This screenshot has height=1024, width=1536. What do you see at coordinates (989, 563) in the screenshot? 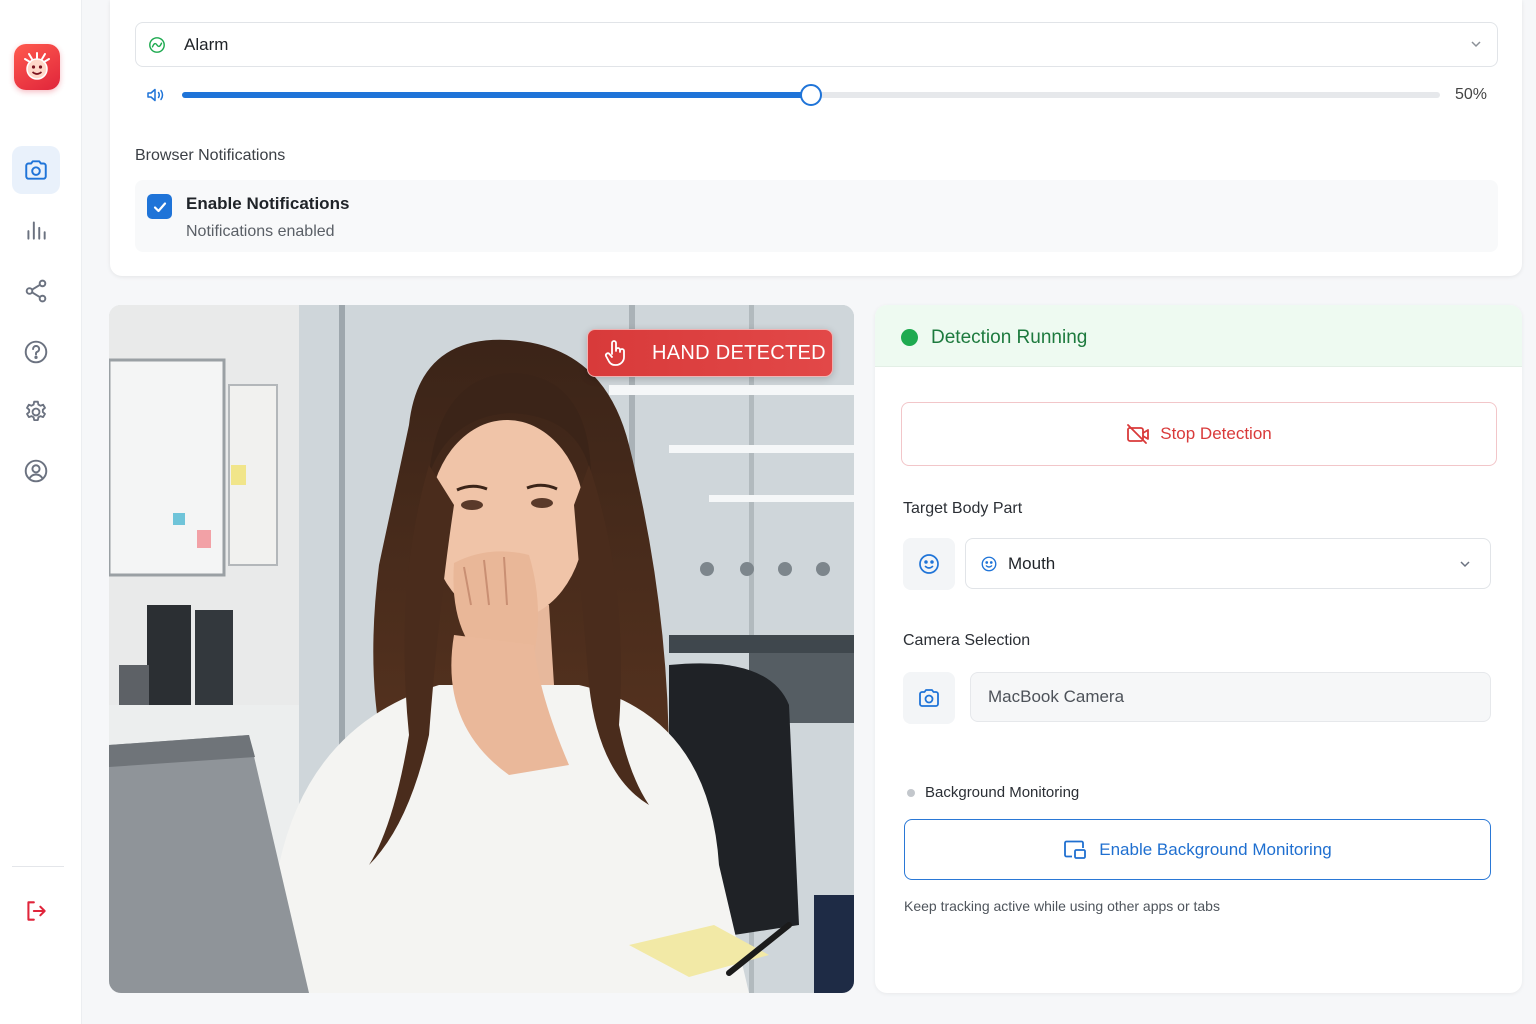
I see `smile-icon` at bounding box center [989, 563].